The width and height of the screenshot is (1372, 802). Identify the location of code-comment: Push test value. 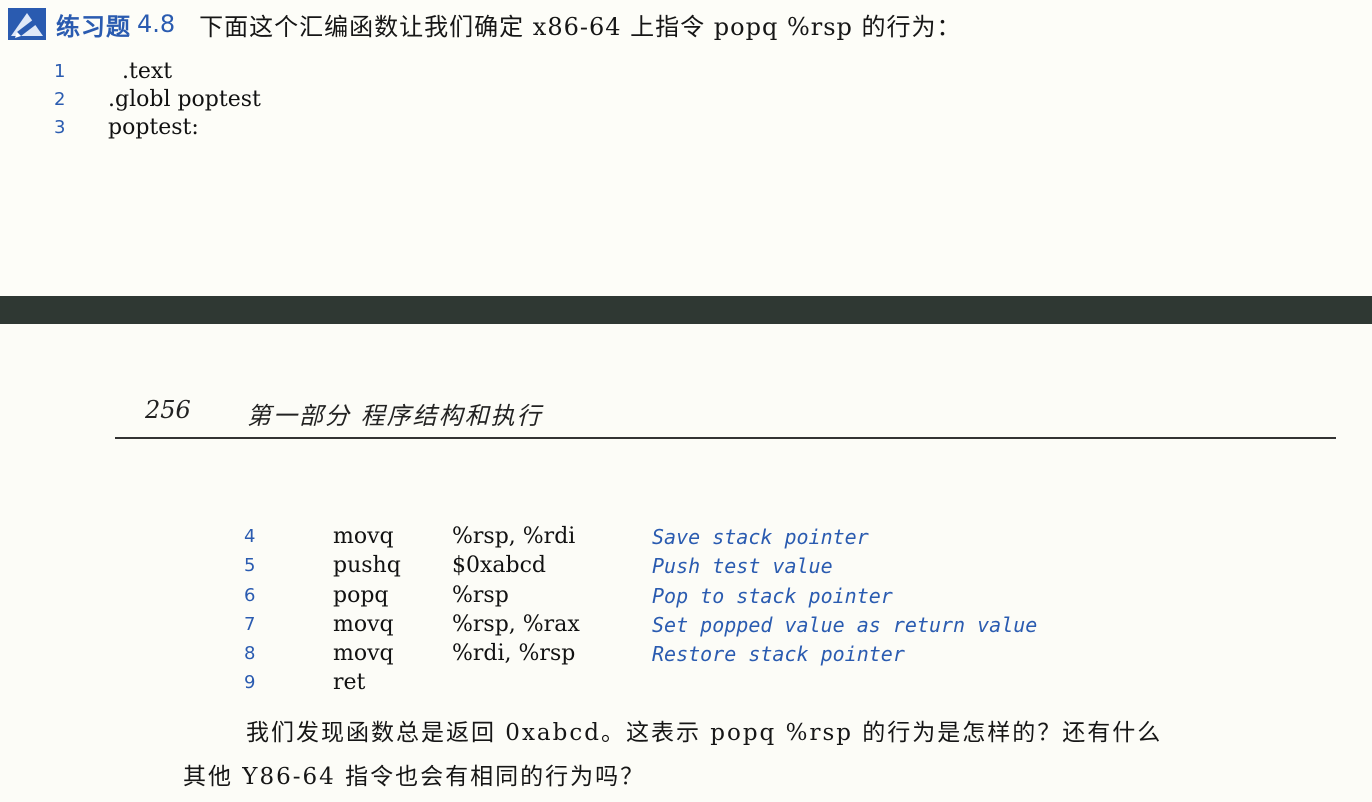
(742, 566).